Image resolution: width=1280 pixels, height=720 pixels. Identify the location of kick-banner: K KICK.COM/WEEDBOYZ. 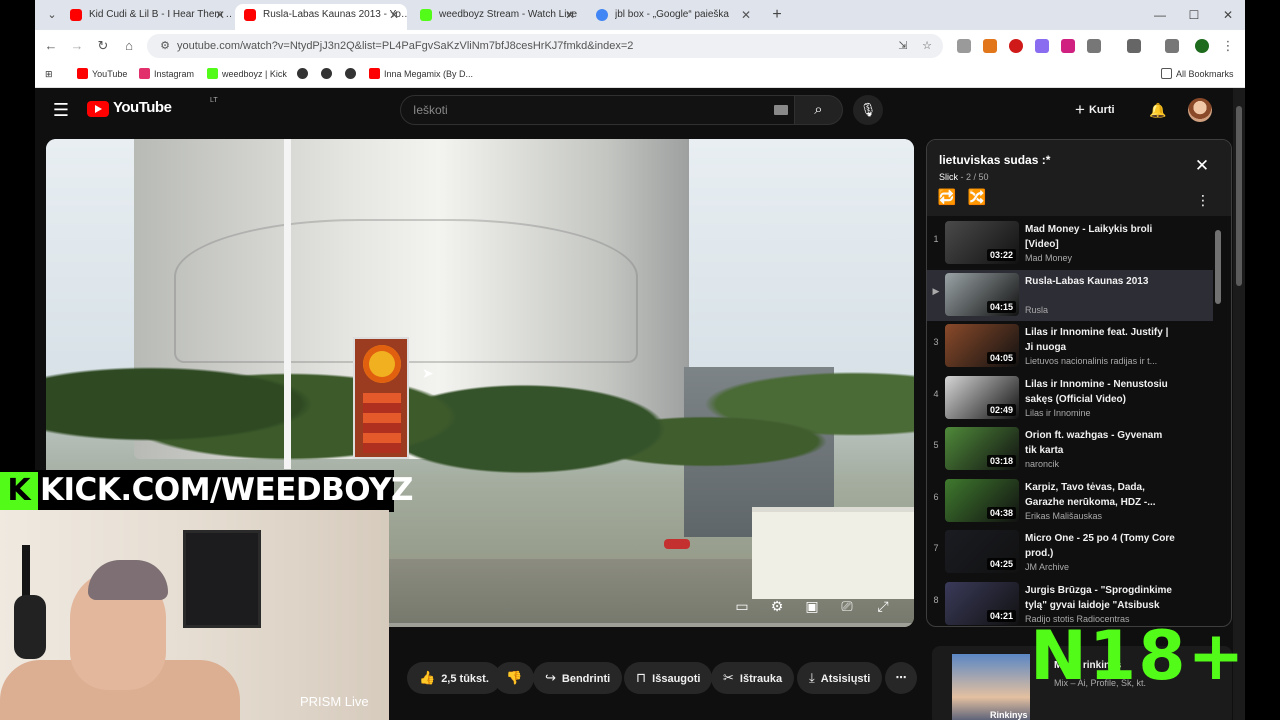
(206, 491).